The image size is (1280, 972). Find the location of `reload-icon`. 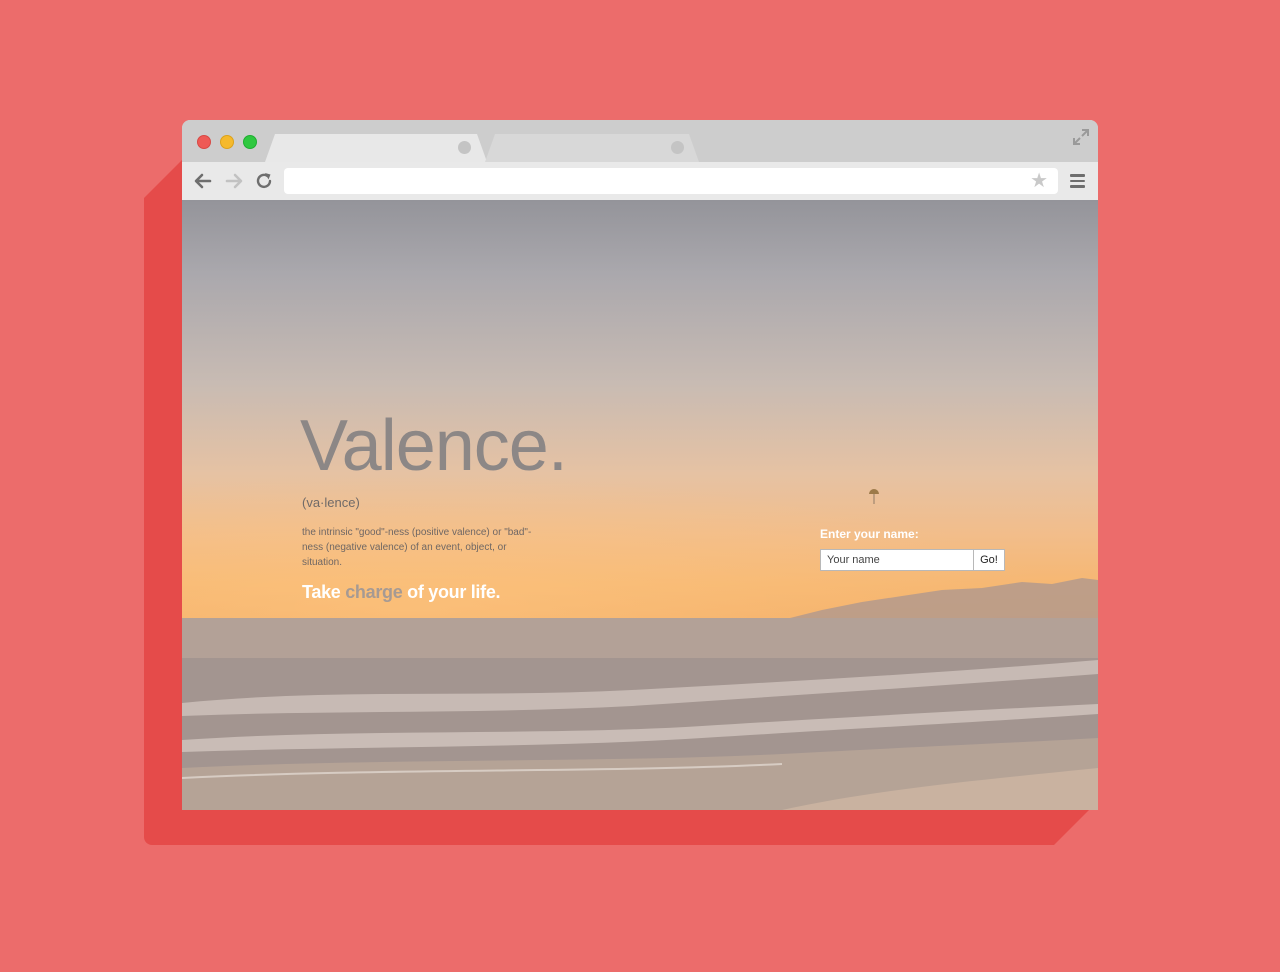

reload-icon is located at coordinates (264, 181).